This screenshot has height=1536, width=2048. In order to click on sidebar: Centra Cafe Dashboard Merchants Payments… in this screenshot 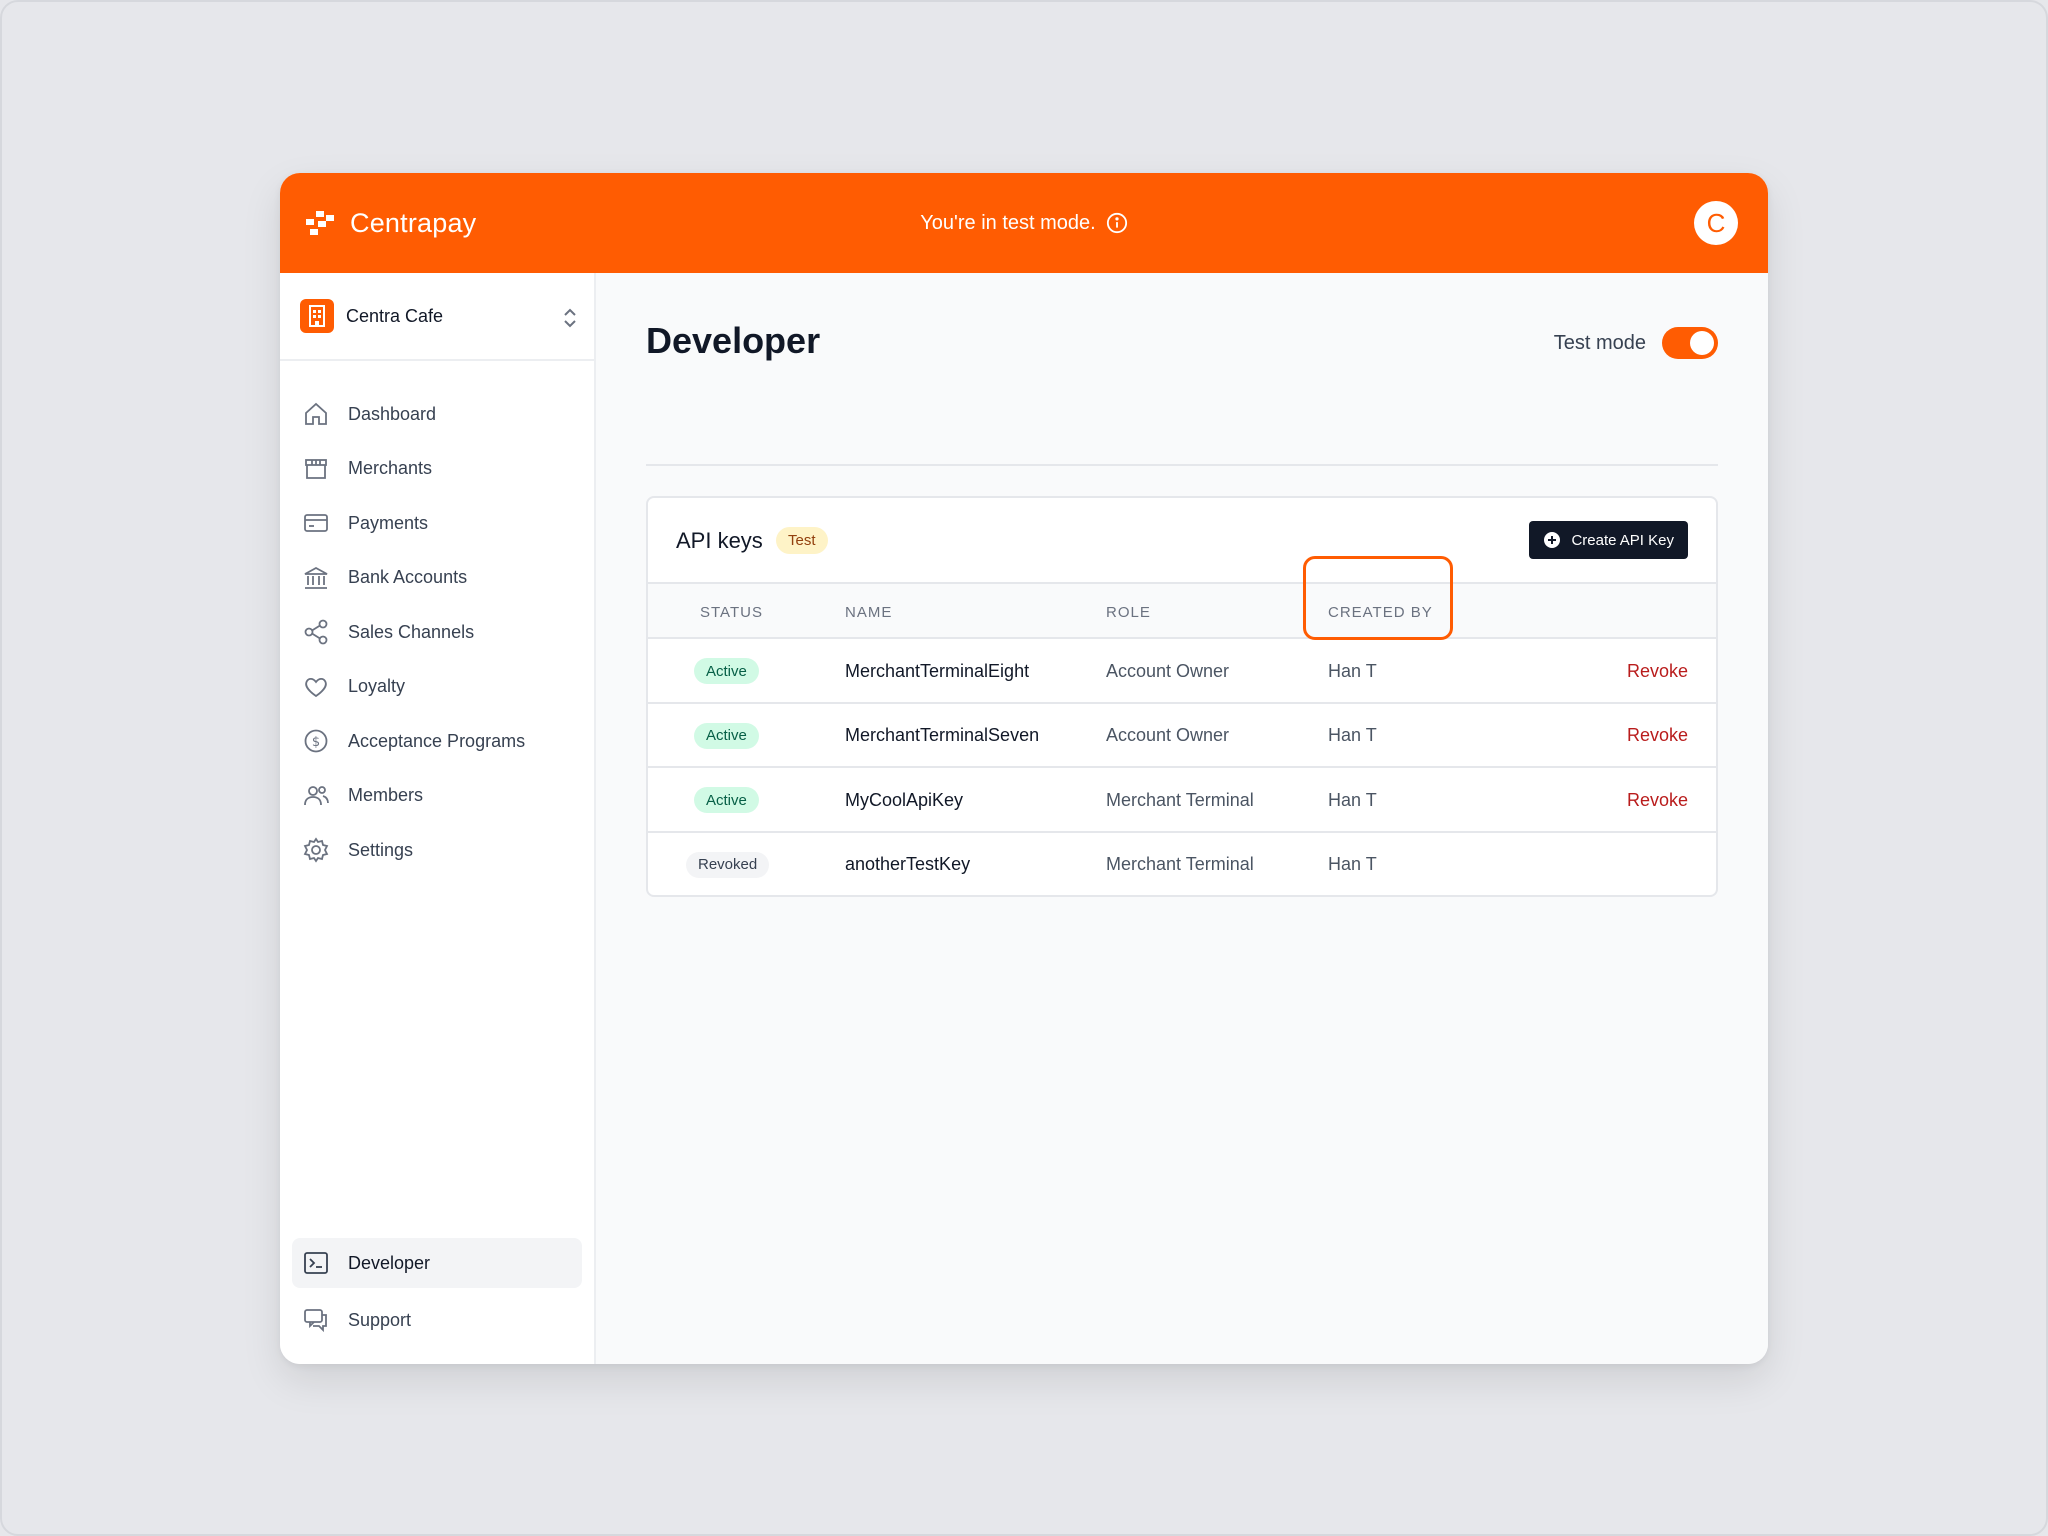, I will do `click(438, 818)`.